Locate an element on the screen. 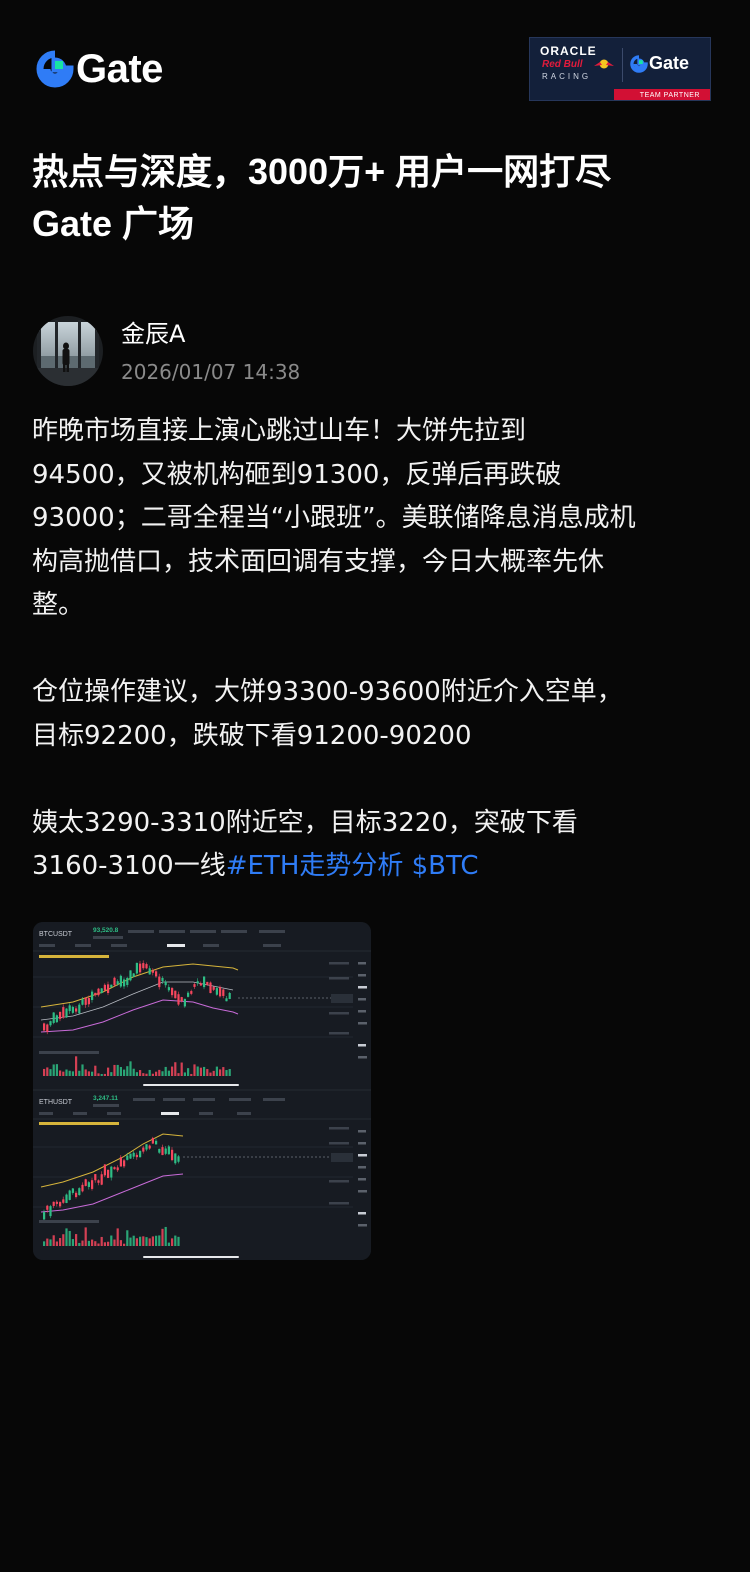 The width and height of the screenshot is (750, 1572). headline-line-1: 热点与深度，3000万+ 用户一网打尽 is located at coordinates (322, 171).